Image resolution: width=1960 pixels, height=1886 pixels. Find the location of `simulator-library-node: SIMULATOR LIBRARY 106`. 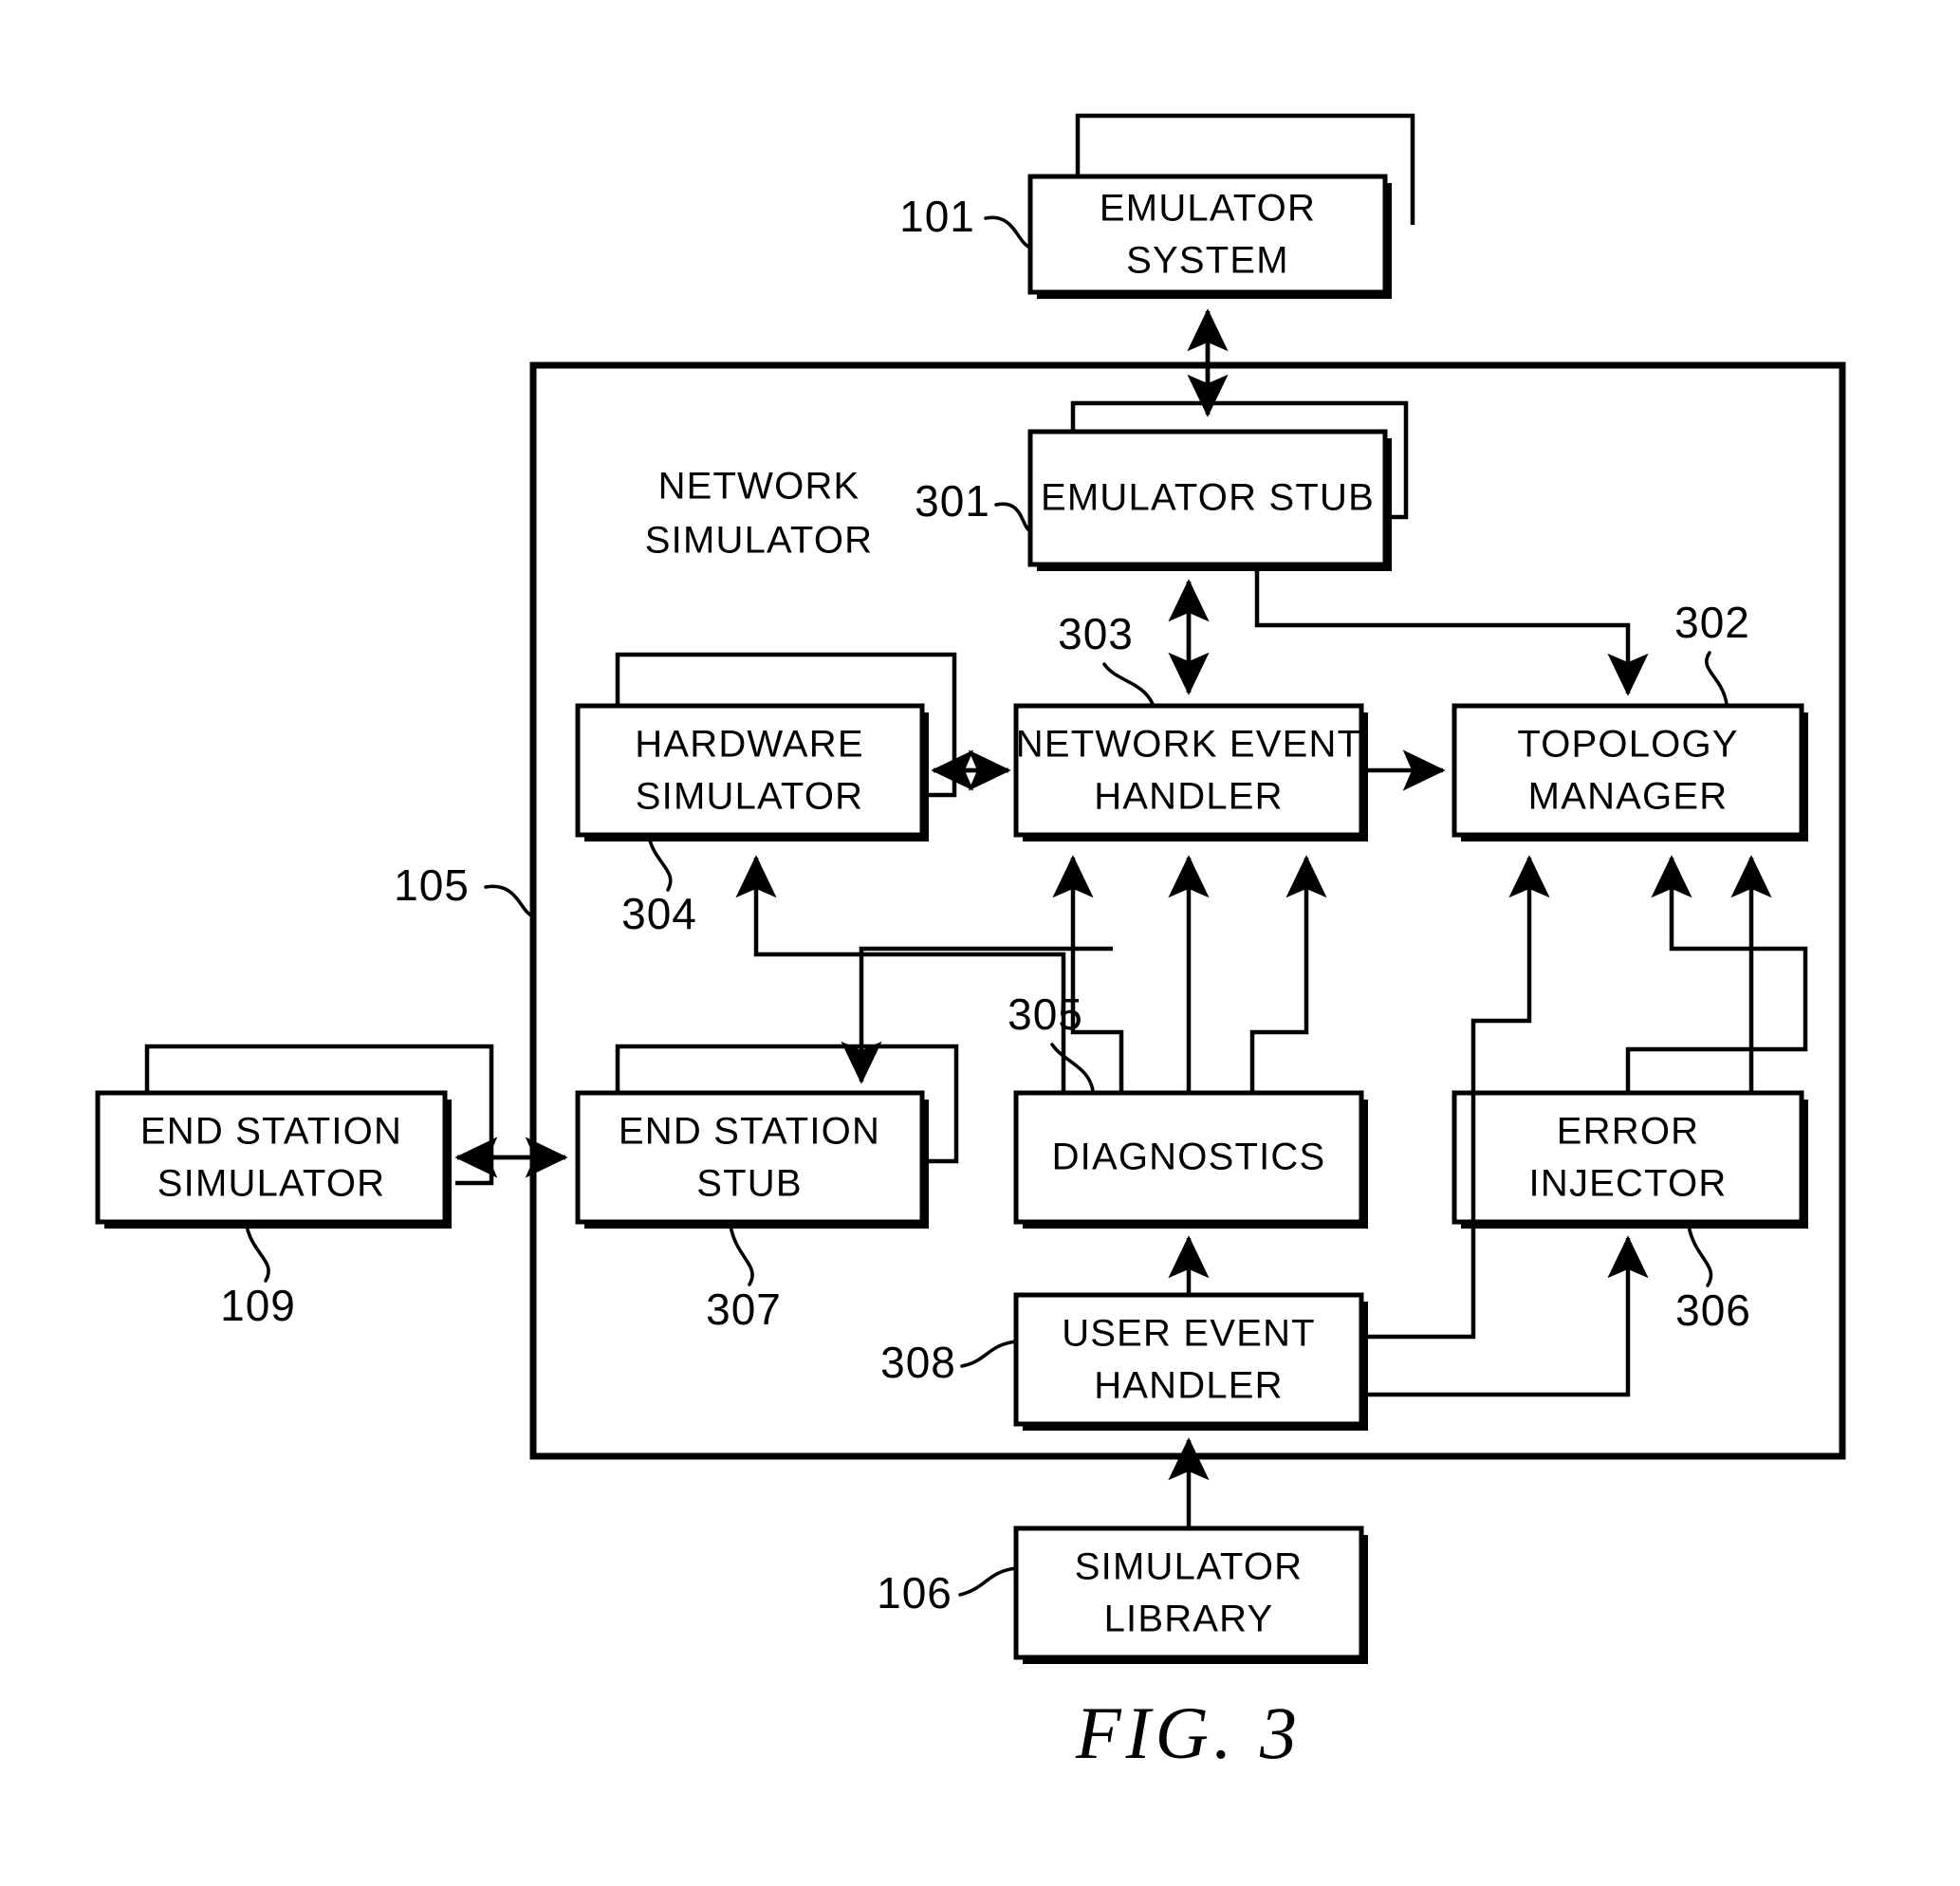

simulator-library-node: SIMULATOR LIBRARY 106 is located at coordinates (1123, 1594).